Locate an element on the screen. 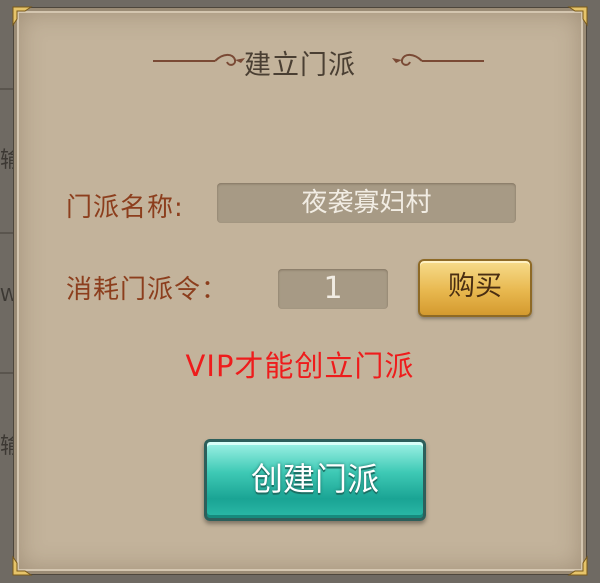  sect-name-field: 夜袭寡妇村 is located at coordinates (366, 203).